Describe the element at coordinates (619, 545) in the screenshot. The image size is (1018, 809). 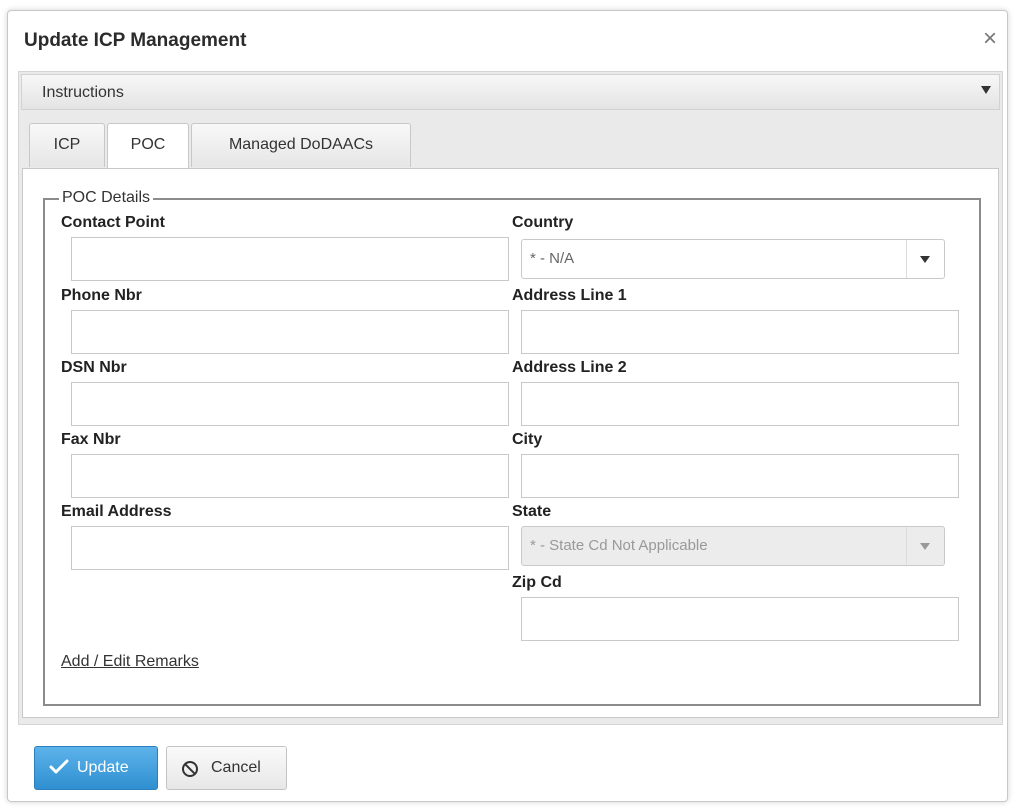
I see `state-selected-value: * - State Cd Not Applicable` at that location.